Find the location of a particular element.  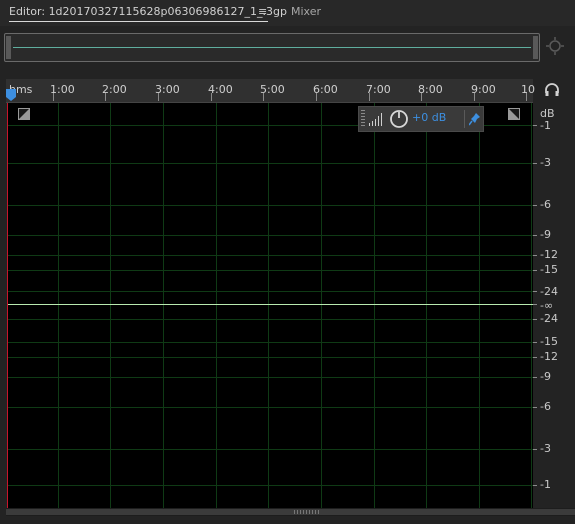

hud-volume-control: +0 dB is located at coordinates (421, 119).